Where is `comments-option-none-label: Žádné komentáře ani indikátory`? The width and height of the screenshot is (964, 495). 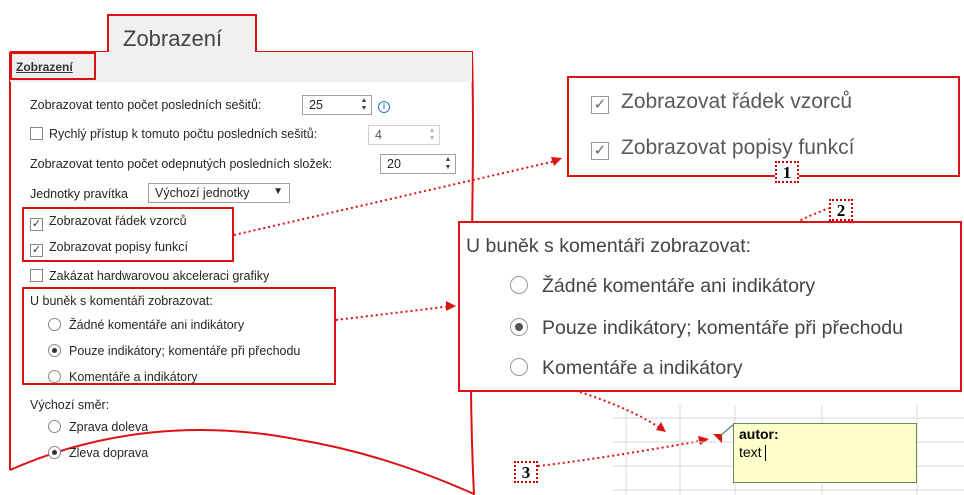 comments-option-none-label: Žádné komentáře ani indikátory is located at coordinates (157, 325).